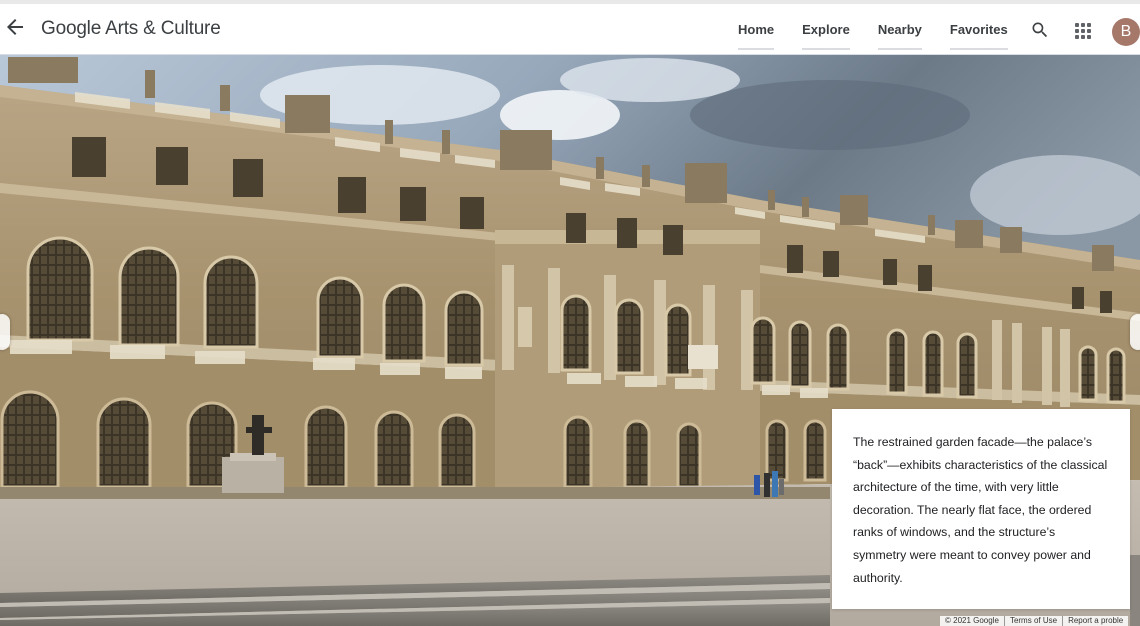  I want to click on google-arts-culture-logo: Google Arts & Culture, so click(131, 29).